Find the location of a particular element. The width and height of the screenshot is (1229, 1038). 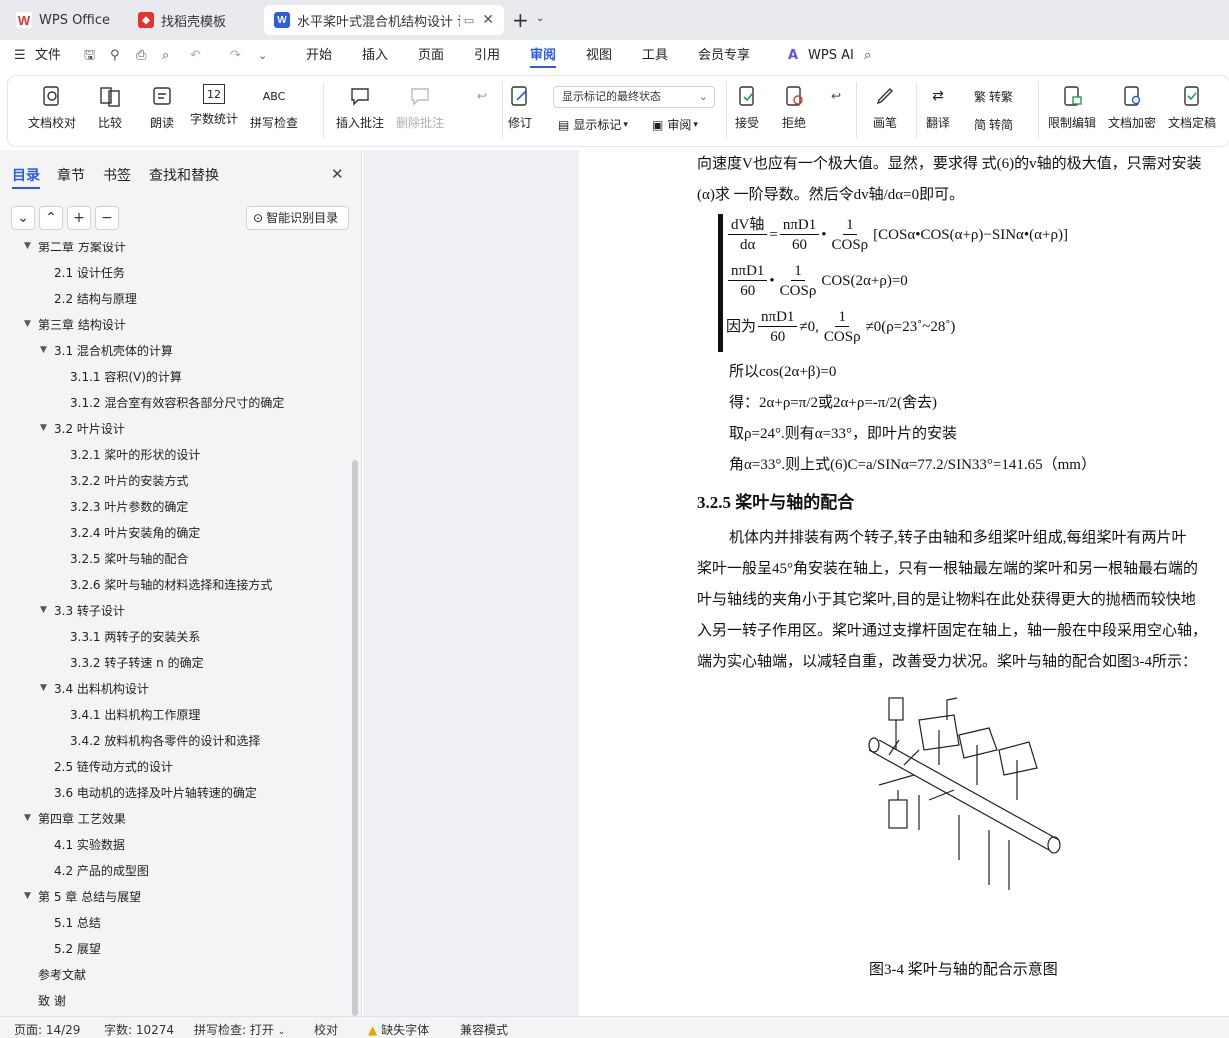

toc-item: 3.2.4 叶片安装角的确定 is located at coordinates (135, 532).